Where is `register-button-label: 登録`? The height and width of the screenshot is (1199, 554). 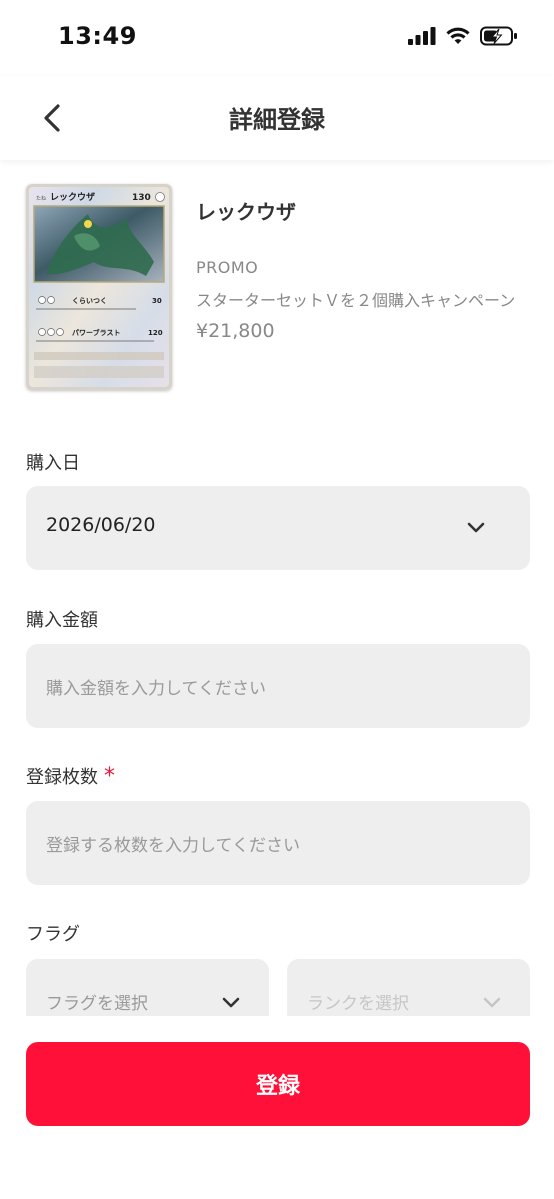
register-button-label: 登録 is located at coordinates (277, 1085).